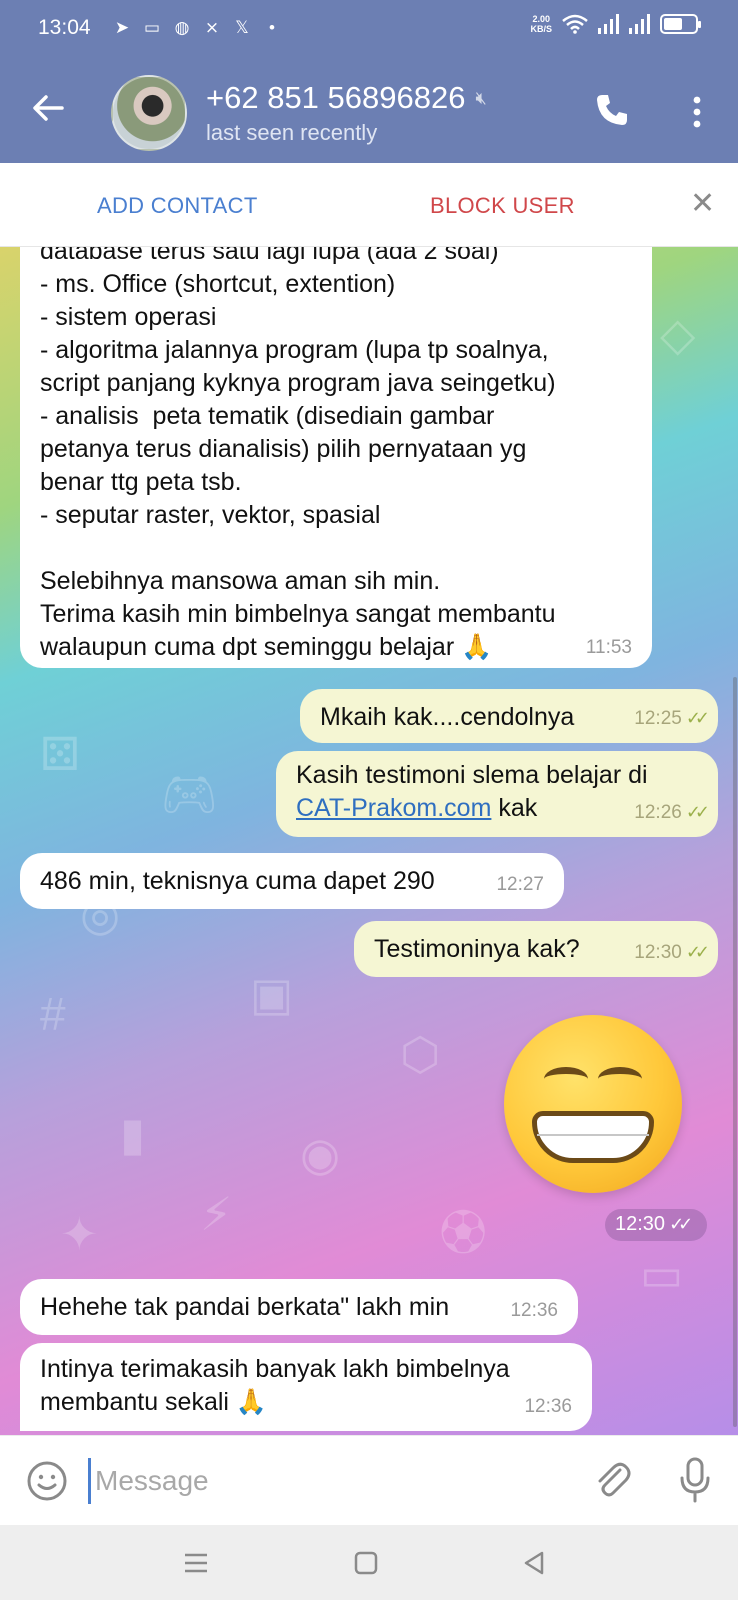  Describe the element at coordinates (141, 482) in the screenshot. I see `message-line: benar ttg peta tsb.` at that location.